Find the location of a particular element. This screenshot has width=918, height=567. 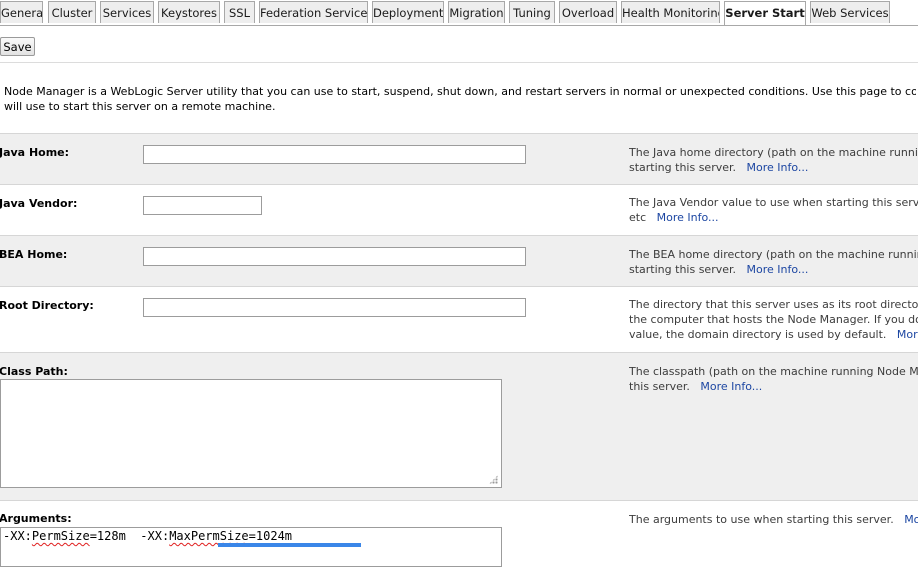

tab-server-start: Server Start is located at coordinates (765, 13).